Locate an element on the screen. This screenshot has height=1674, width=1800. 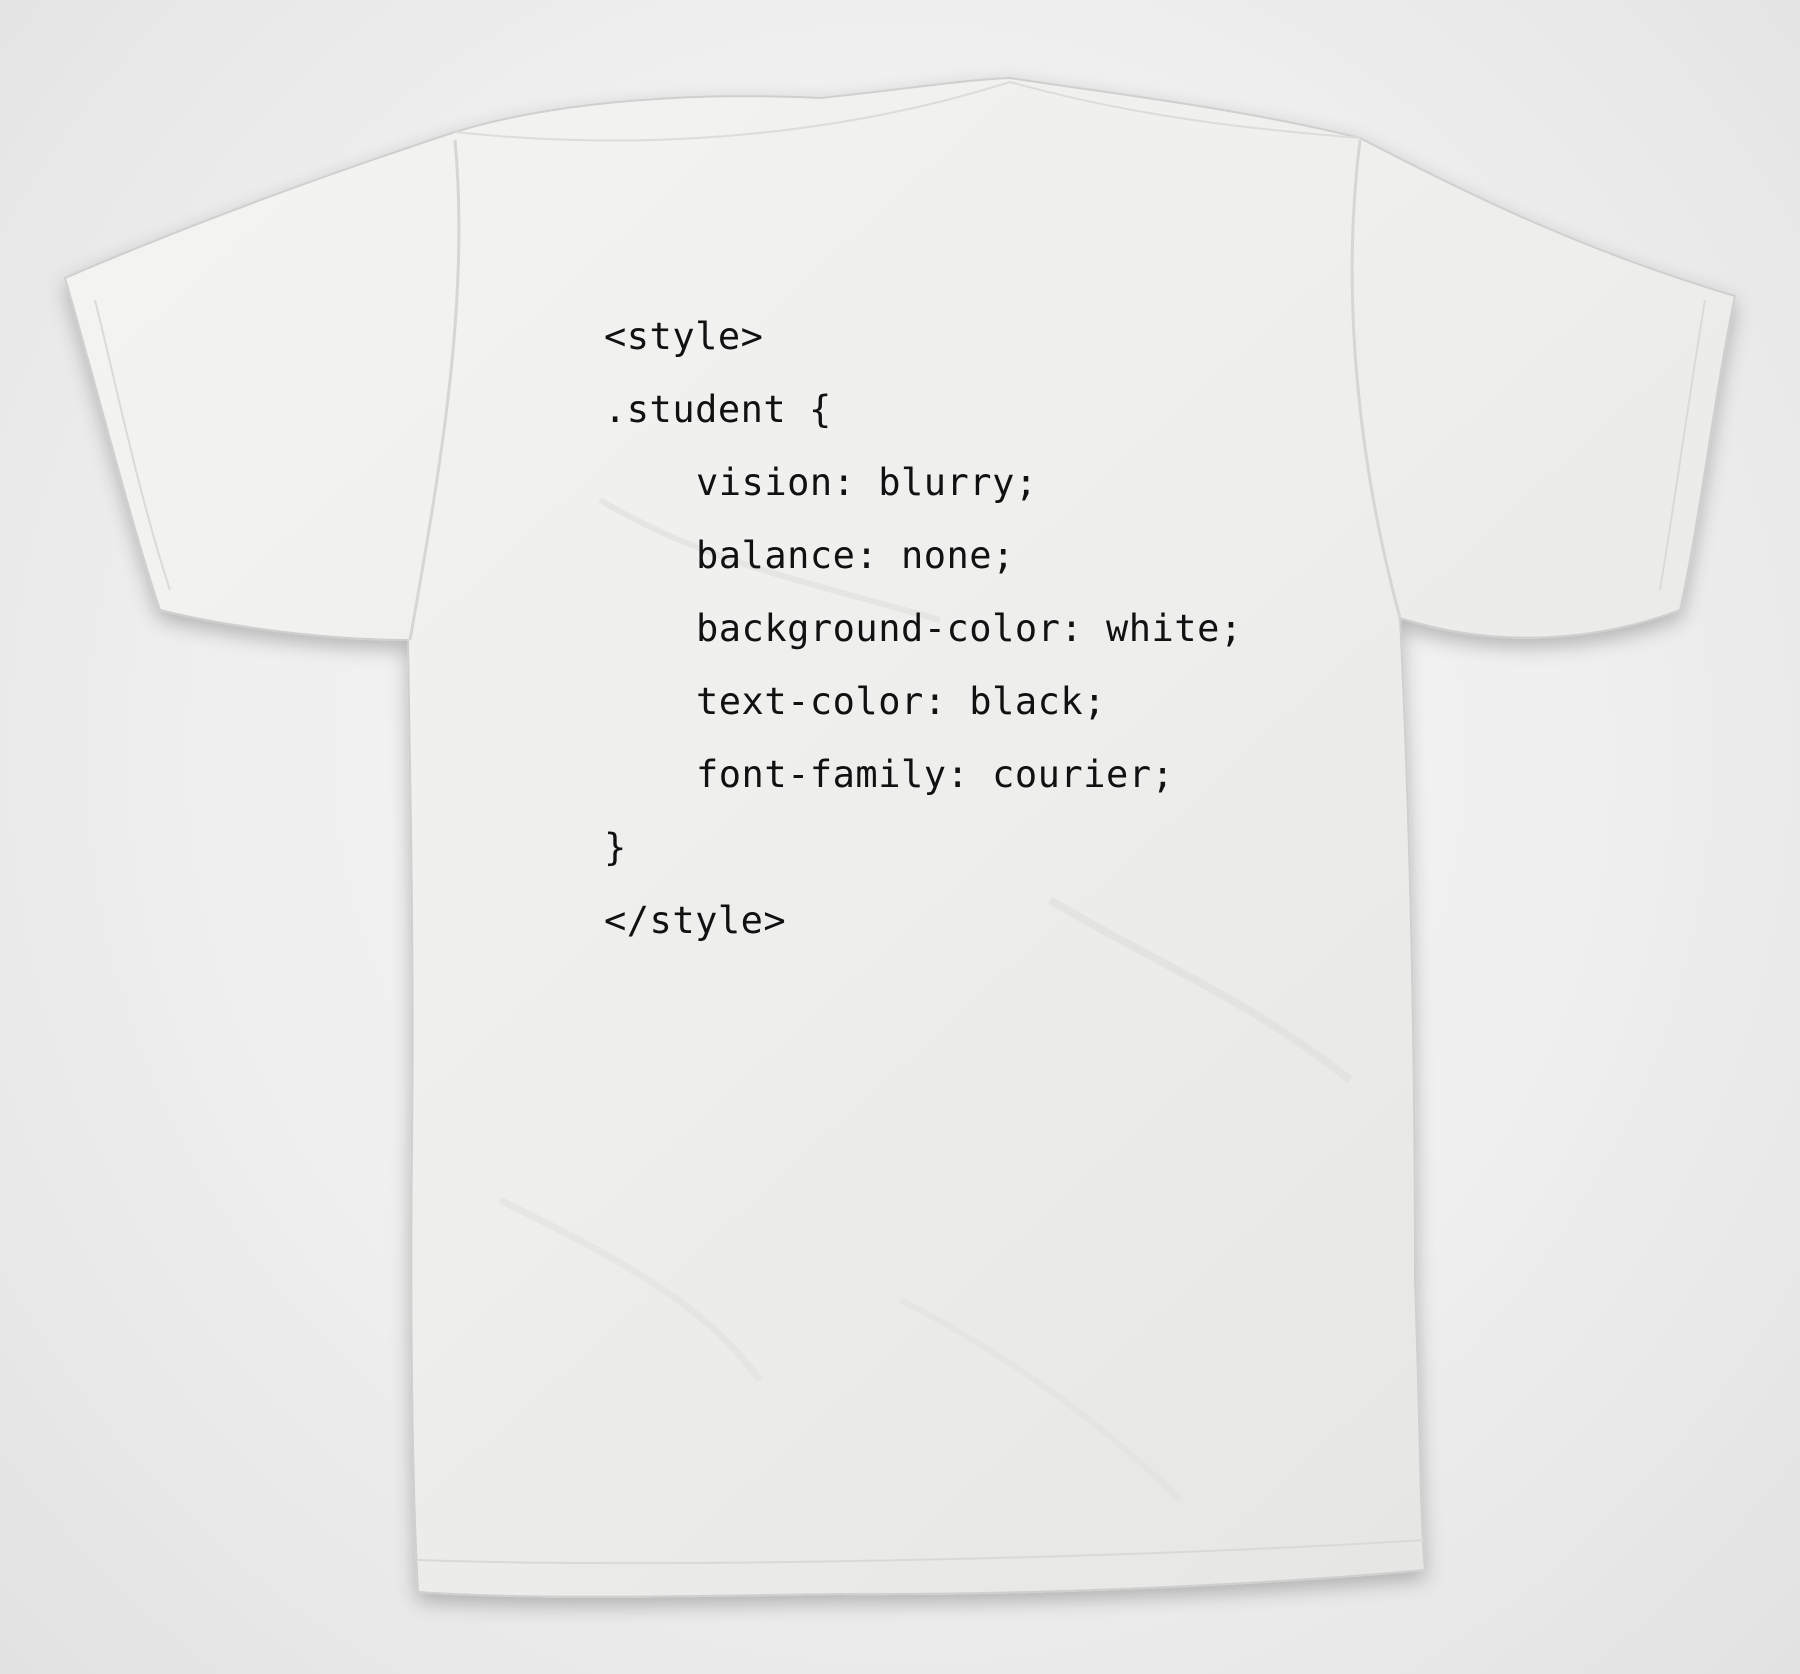
code-declaration: font-family: courier; is located at coordinates (935, 774).